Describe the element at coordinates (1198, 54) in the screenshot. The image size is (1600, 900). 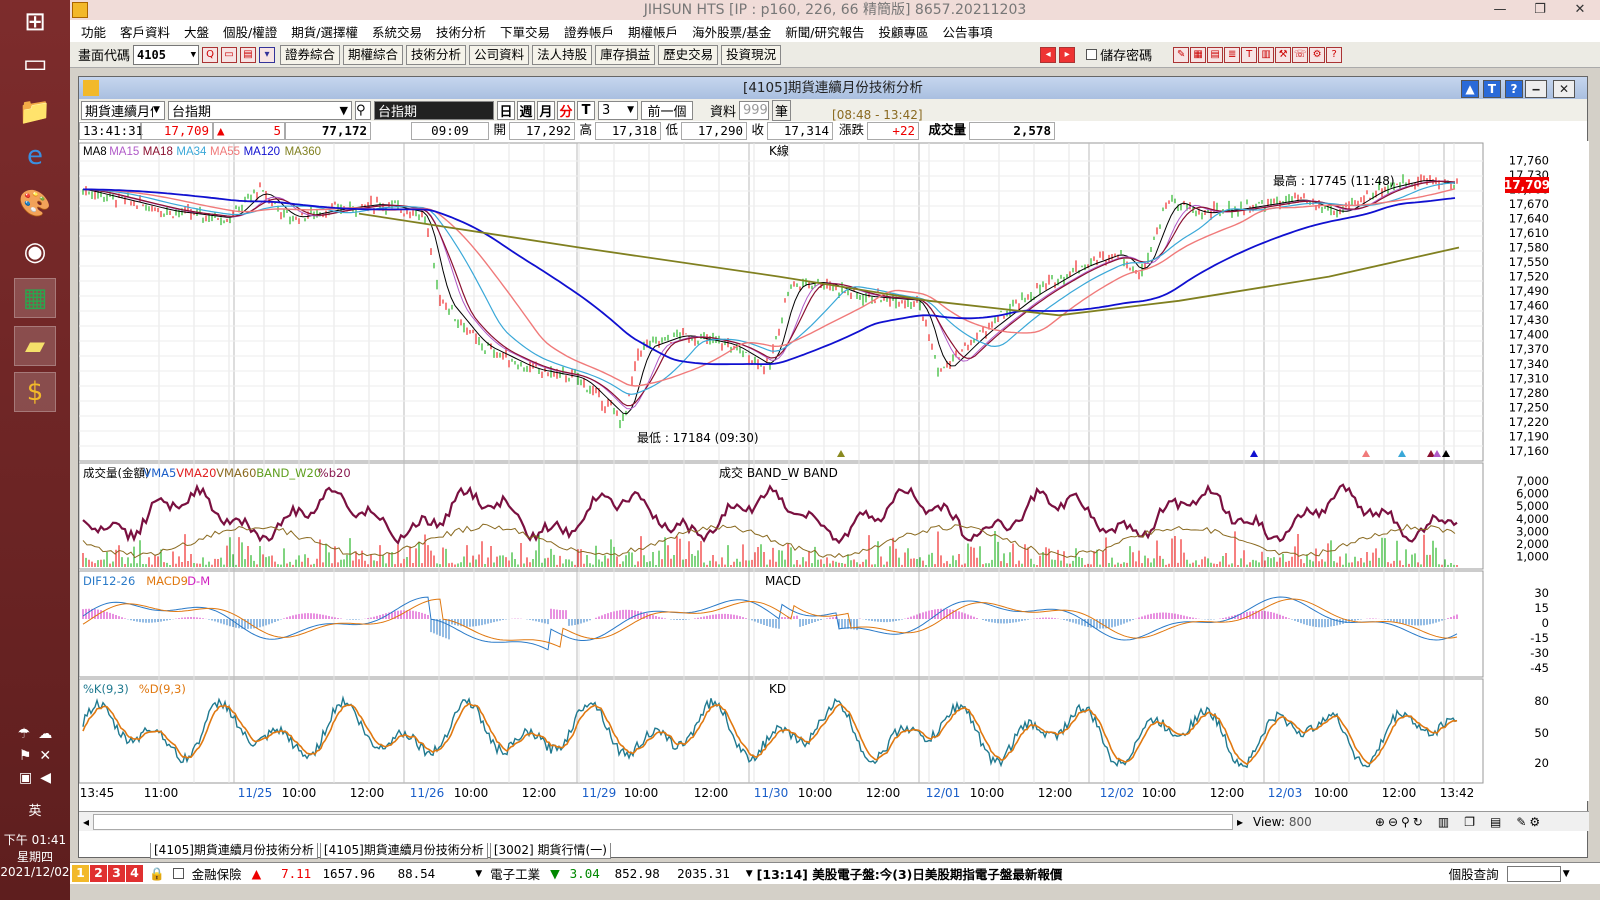
I see `grid-icon: ▦` at that location.